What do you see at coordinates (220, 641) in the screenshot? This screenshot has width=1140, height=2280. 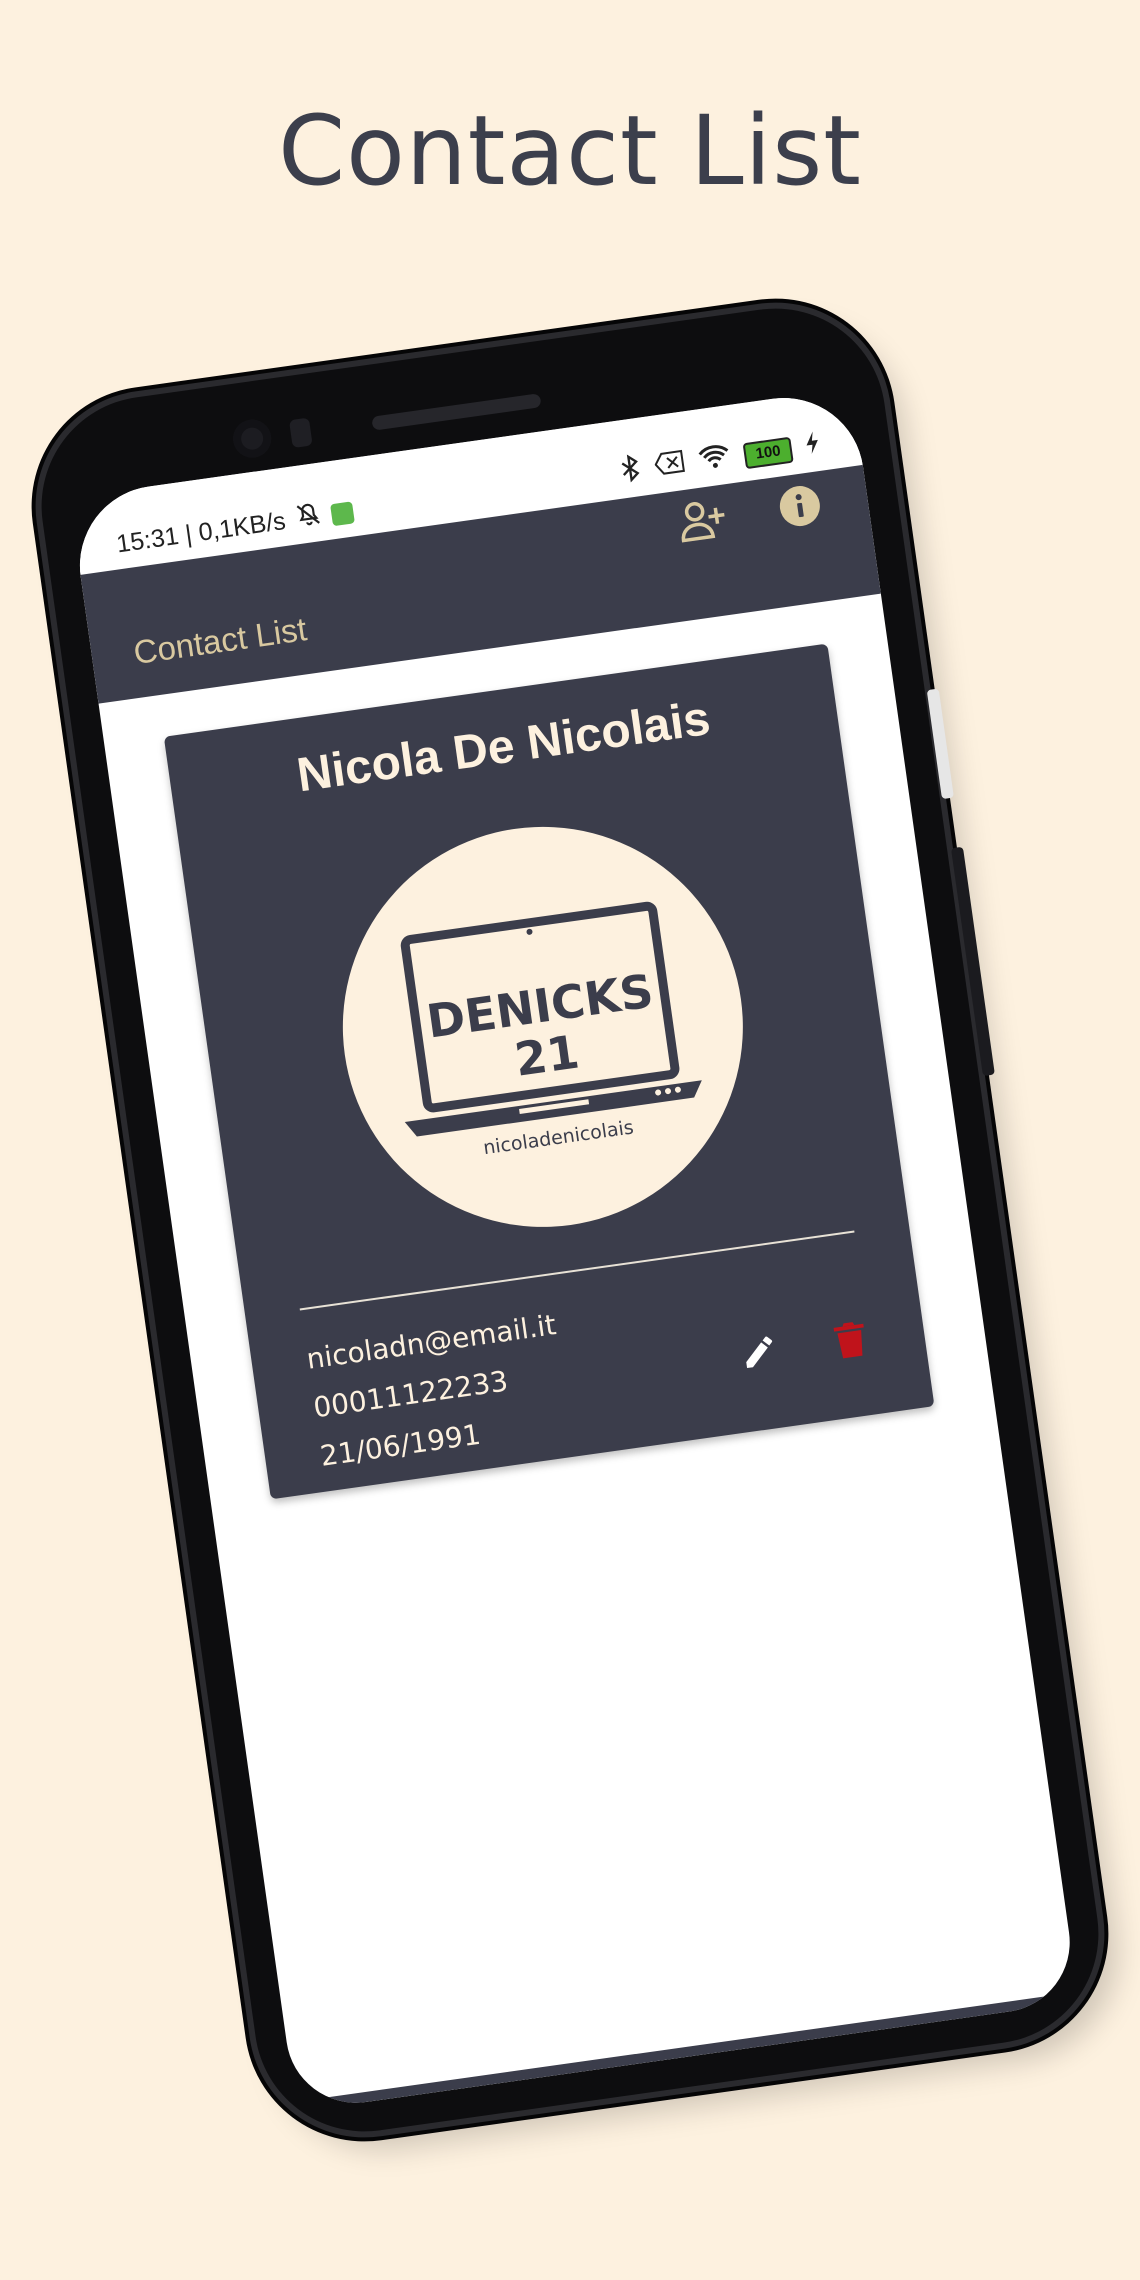 I see `app-title: Contact List` at bounding box center [220, 641].